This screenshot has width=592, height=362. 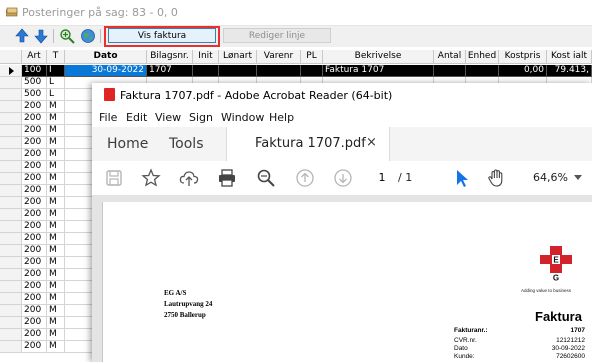 What do you see at coordinates (523, 57) in the screenshot?
I see `column-header-kostpris: Kostpris` at bounding box center [523, 57].